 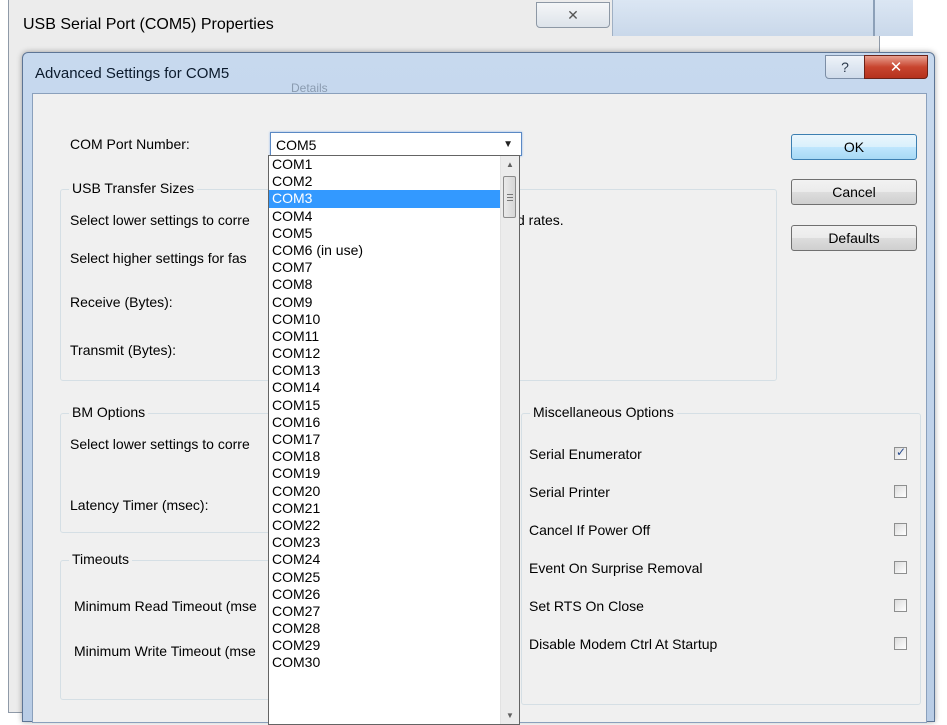 What do you see at coordinates (123, 350) in the screenshot?
I see `transmit-bytes-label: Transmit (Bytes):` at bounding box center [123, 350].